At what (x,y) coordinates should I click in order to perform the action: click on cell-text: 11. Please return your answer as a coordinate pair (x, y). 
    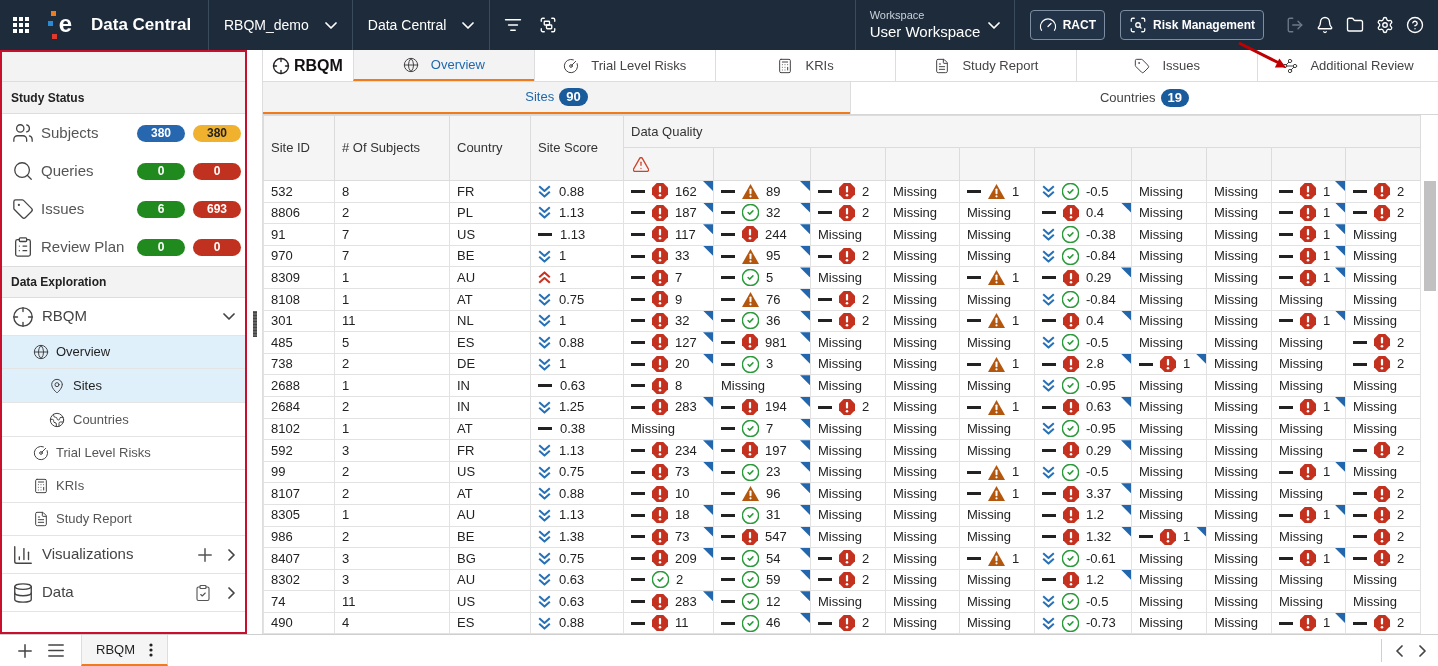
    Looking at the image, I should click on (349, 321).